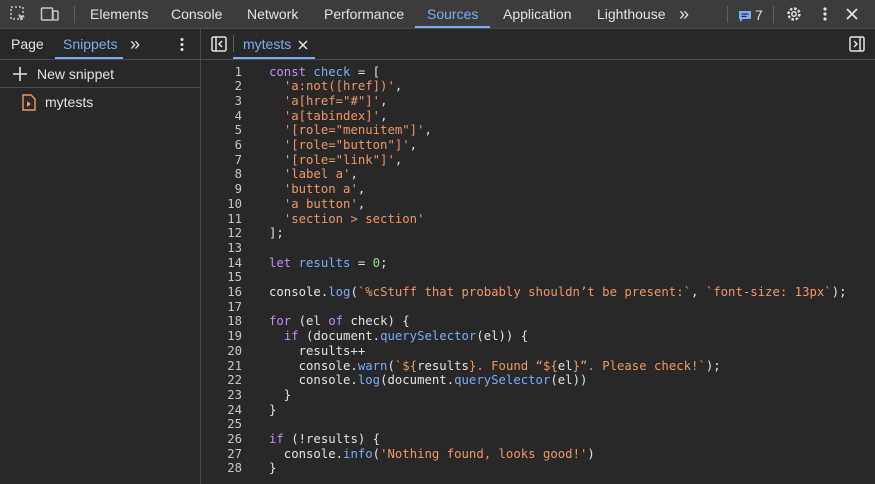  Describe the element at coordinates (324, 439) in the screenshot. I see `code-line: if (!results) {` at that location.